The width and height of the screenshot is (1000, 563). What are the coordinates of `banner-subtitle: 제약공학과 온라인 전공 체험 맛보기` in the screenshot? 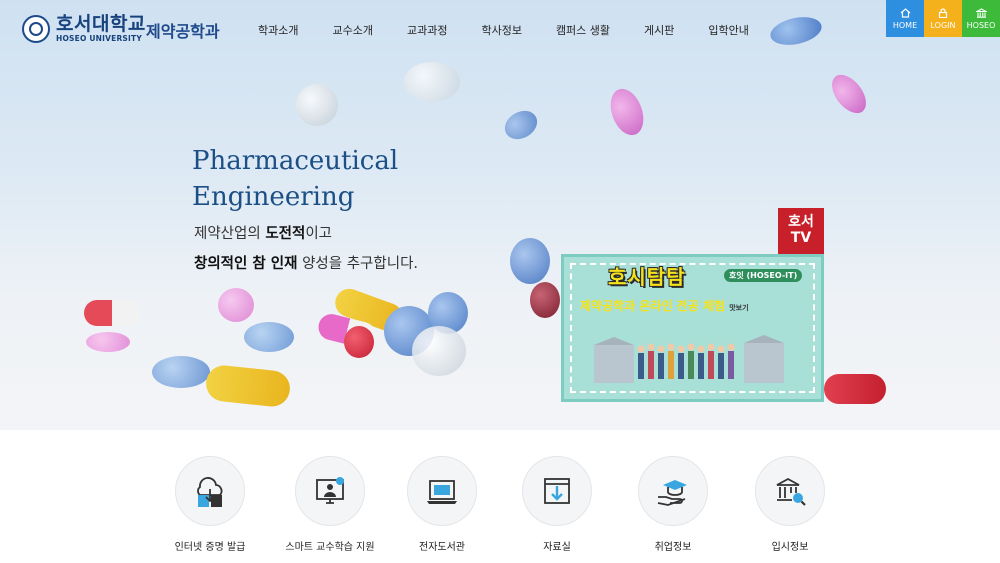 It's located at (664, 306).